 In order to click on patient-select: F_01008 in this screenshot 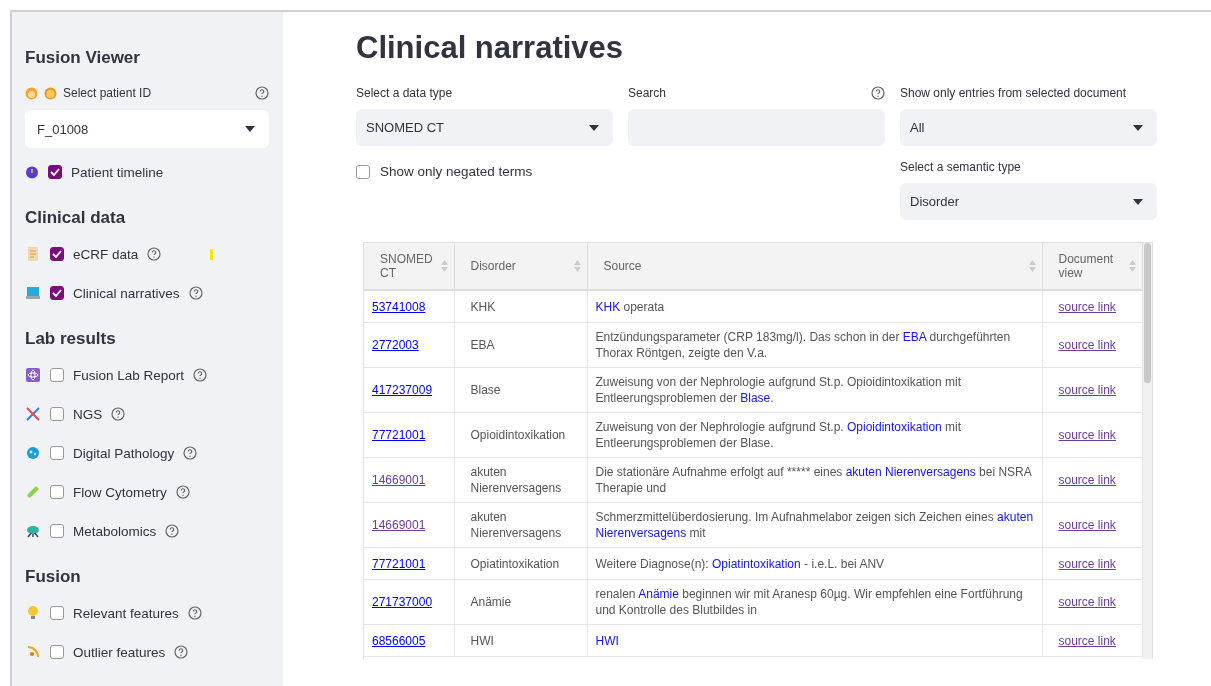, I will do `click(147, 129)`.